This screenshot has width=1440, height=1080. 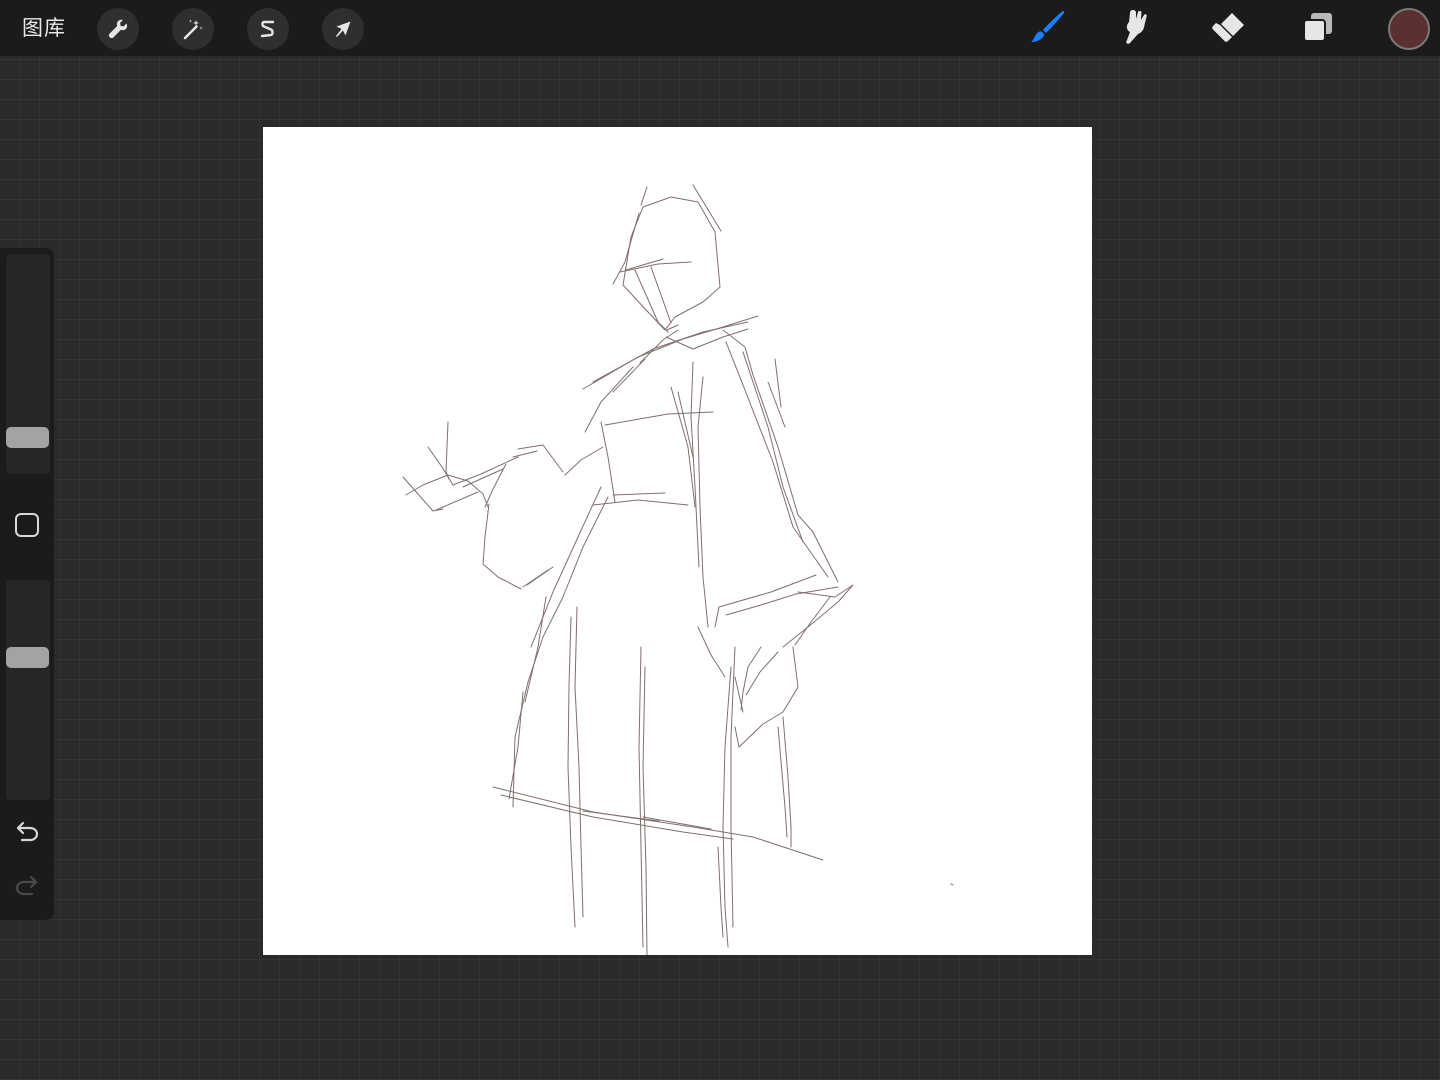 I want to click on transform-button, so click(x=343, y=29).